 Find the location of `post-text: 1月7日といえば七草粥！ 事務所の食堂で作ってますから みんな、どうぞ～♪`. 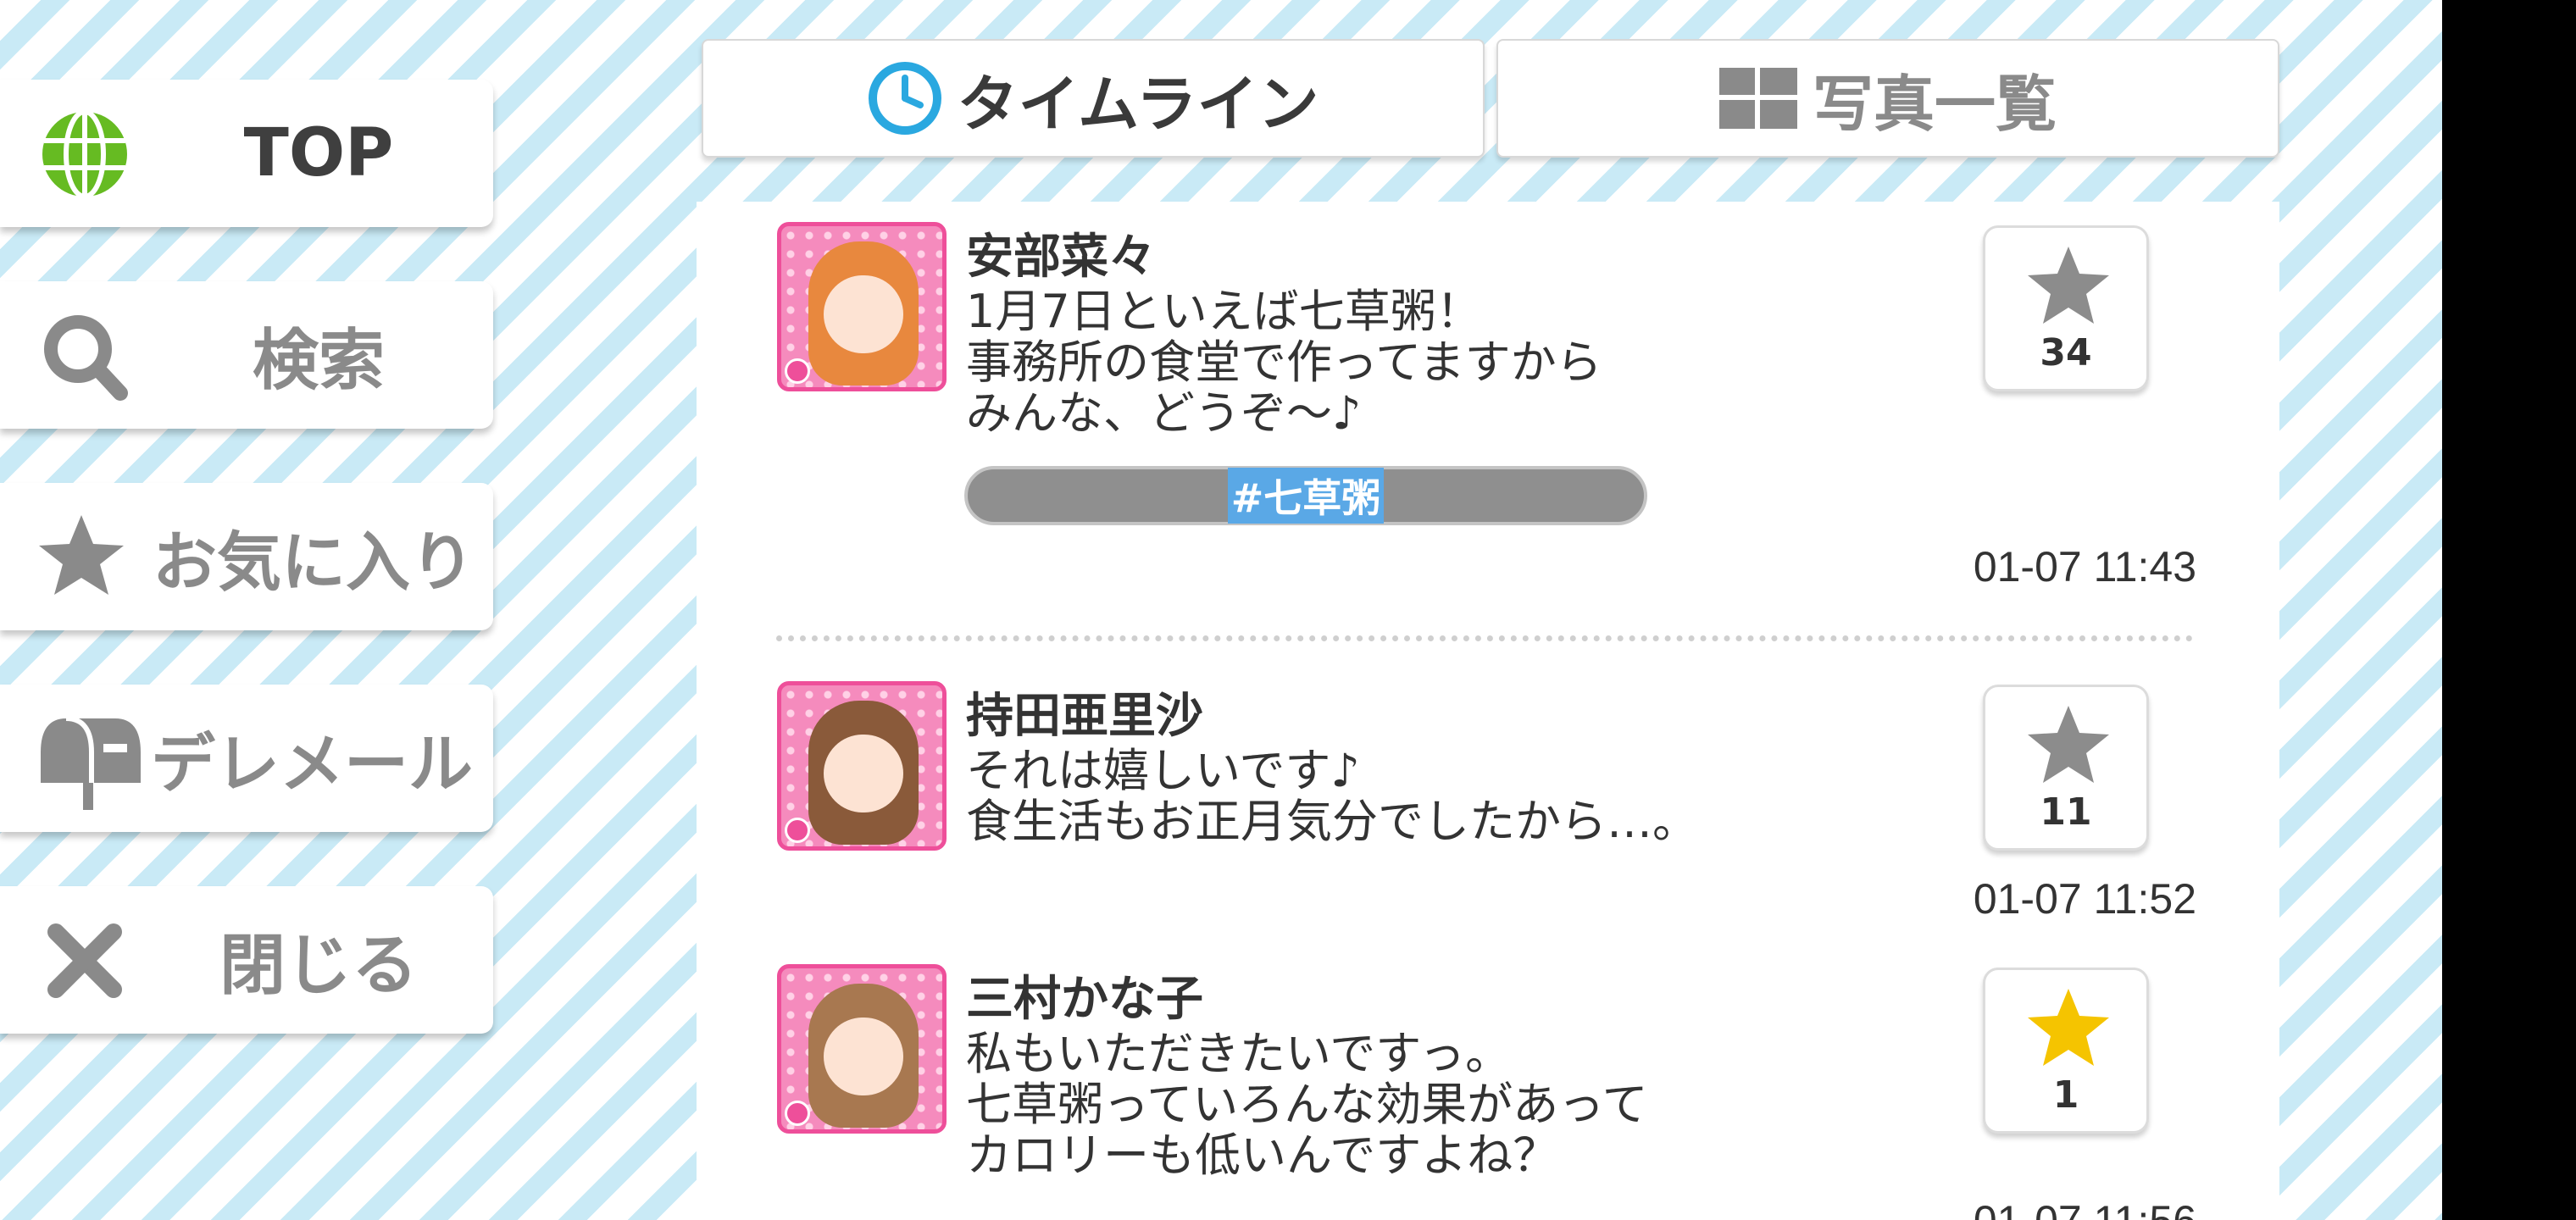

post-text: 1月7日といえば七草粥！ 事務所の食堂で作ってますから みんな、どうぞ～♪ is located at coordinates (1284, 362).